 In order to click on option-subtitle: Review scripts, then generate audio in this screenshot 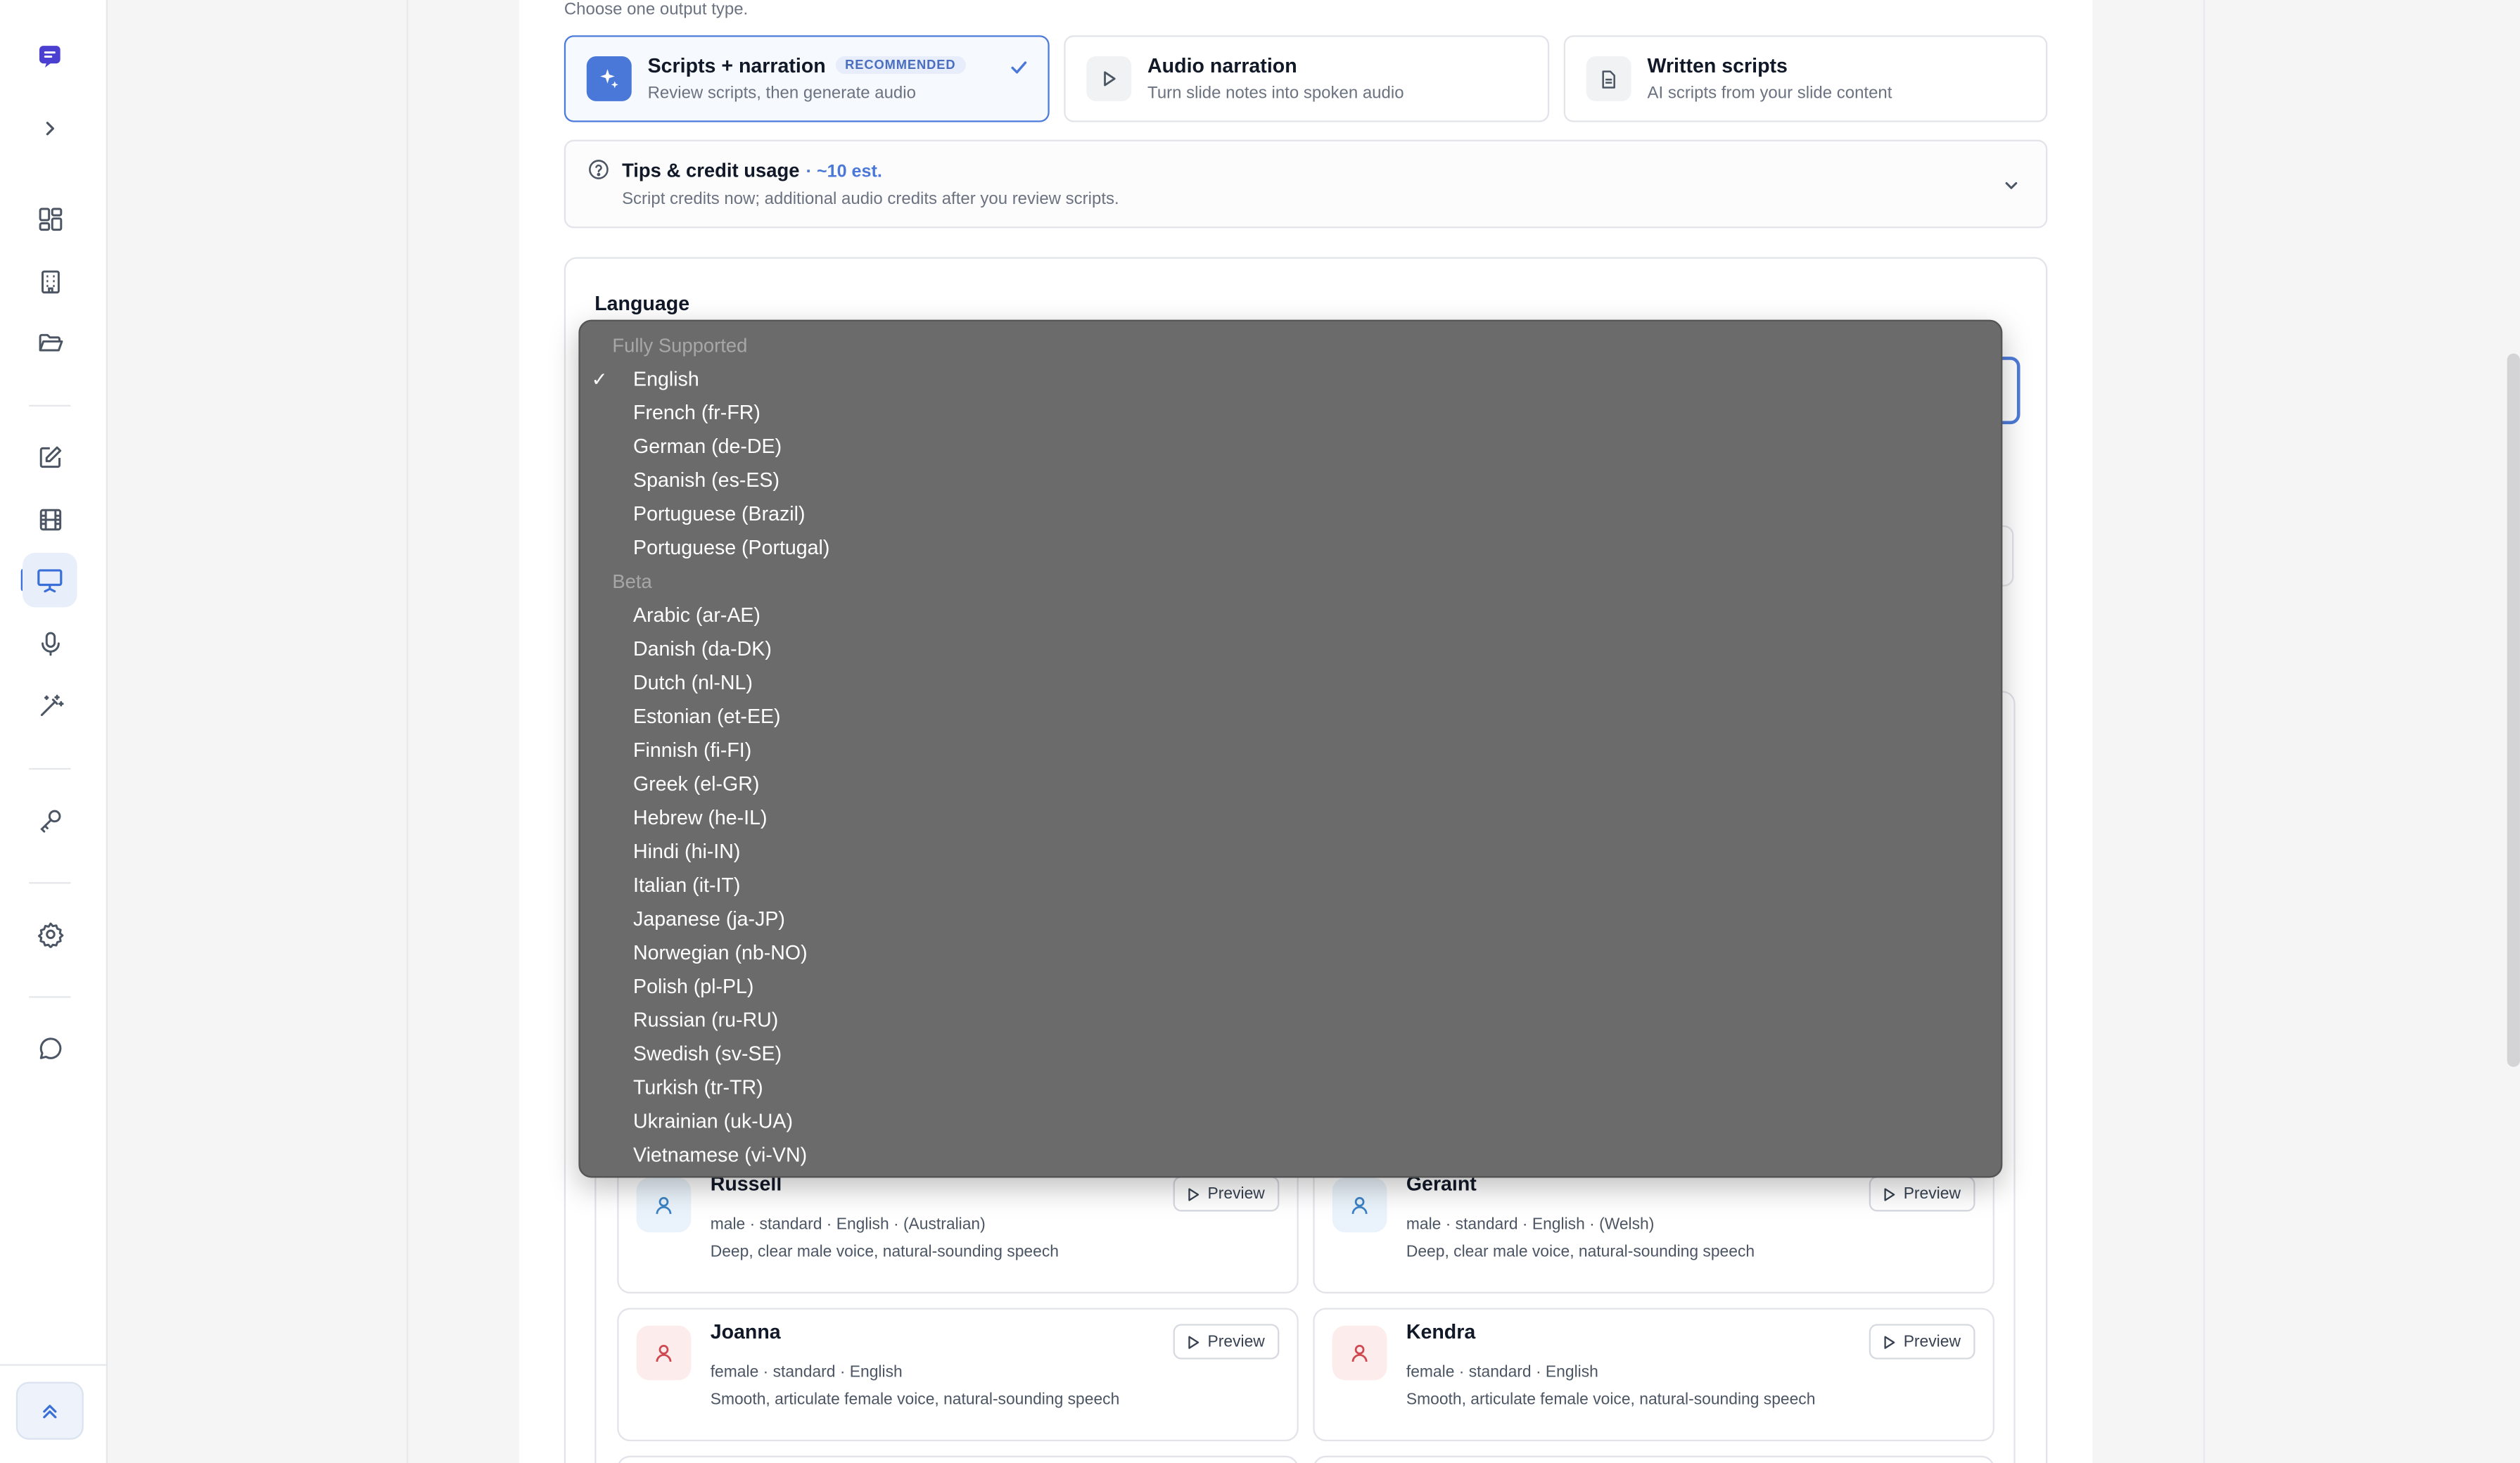, I will do `click(781, 93)`.